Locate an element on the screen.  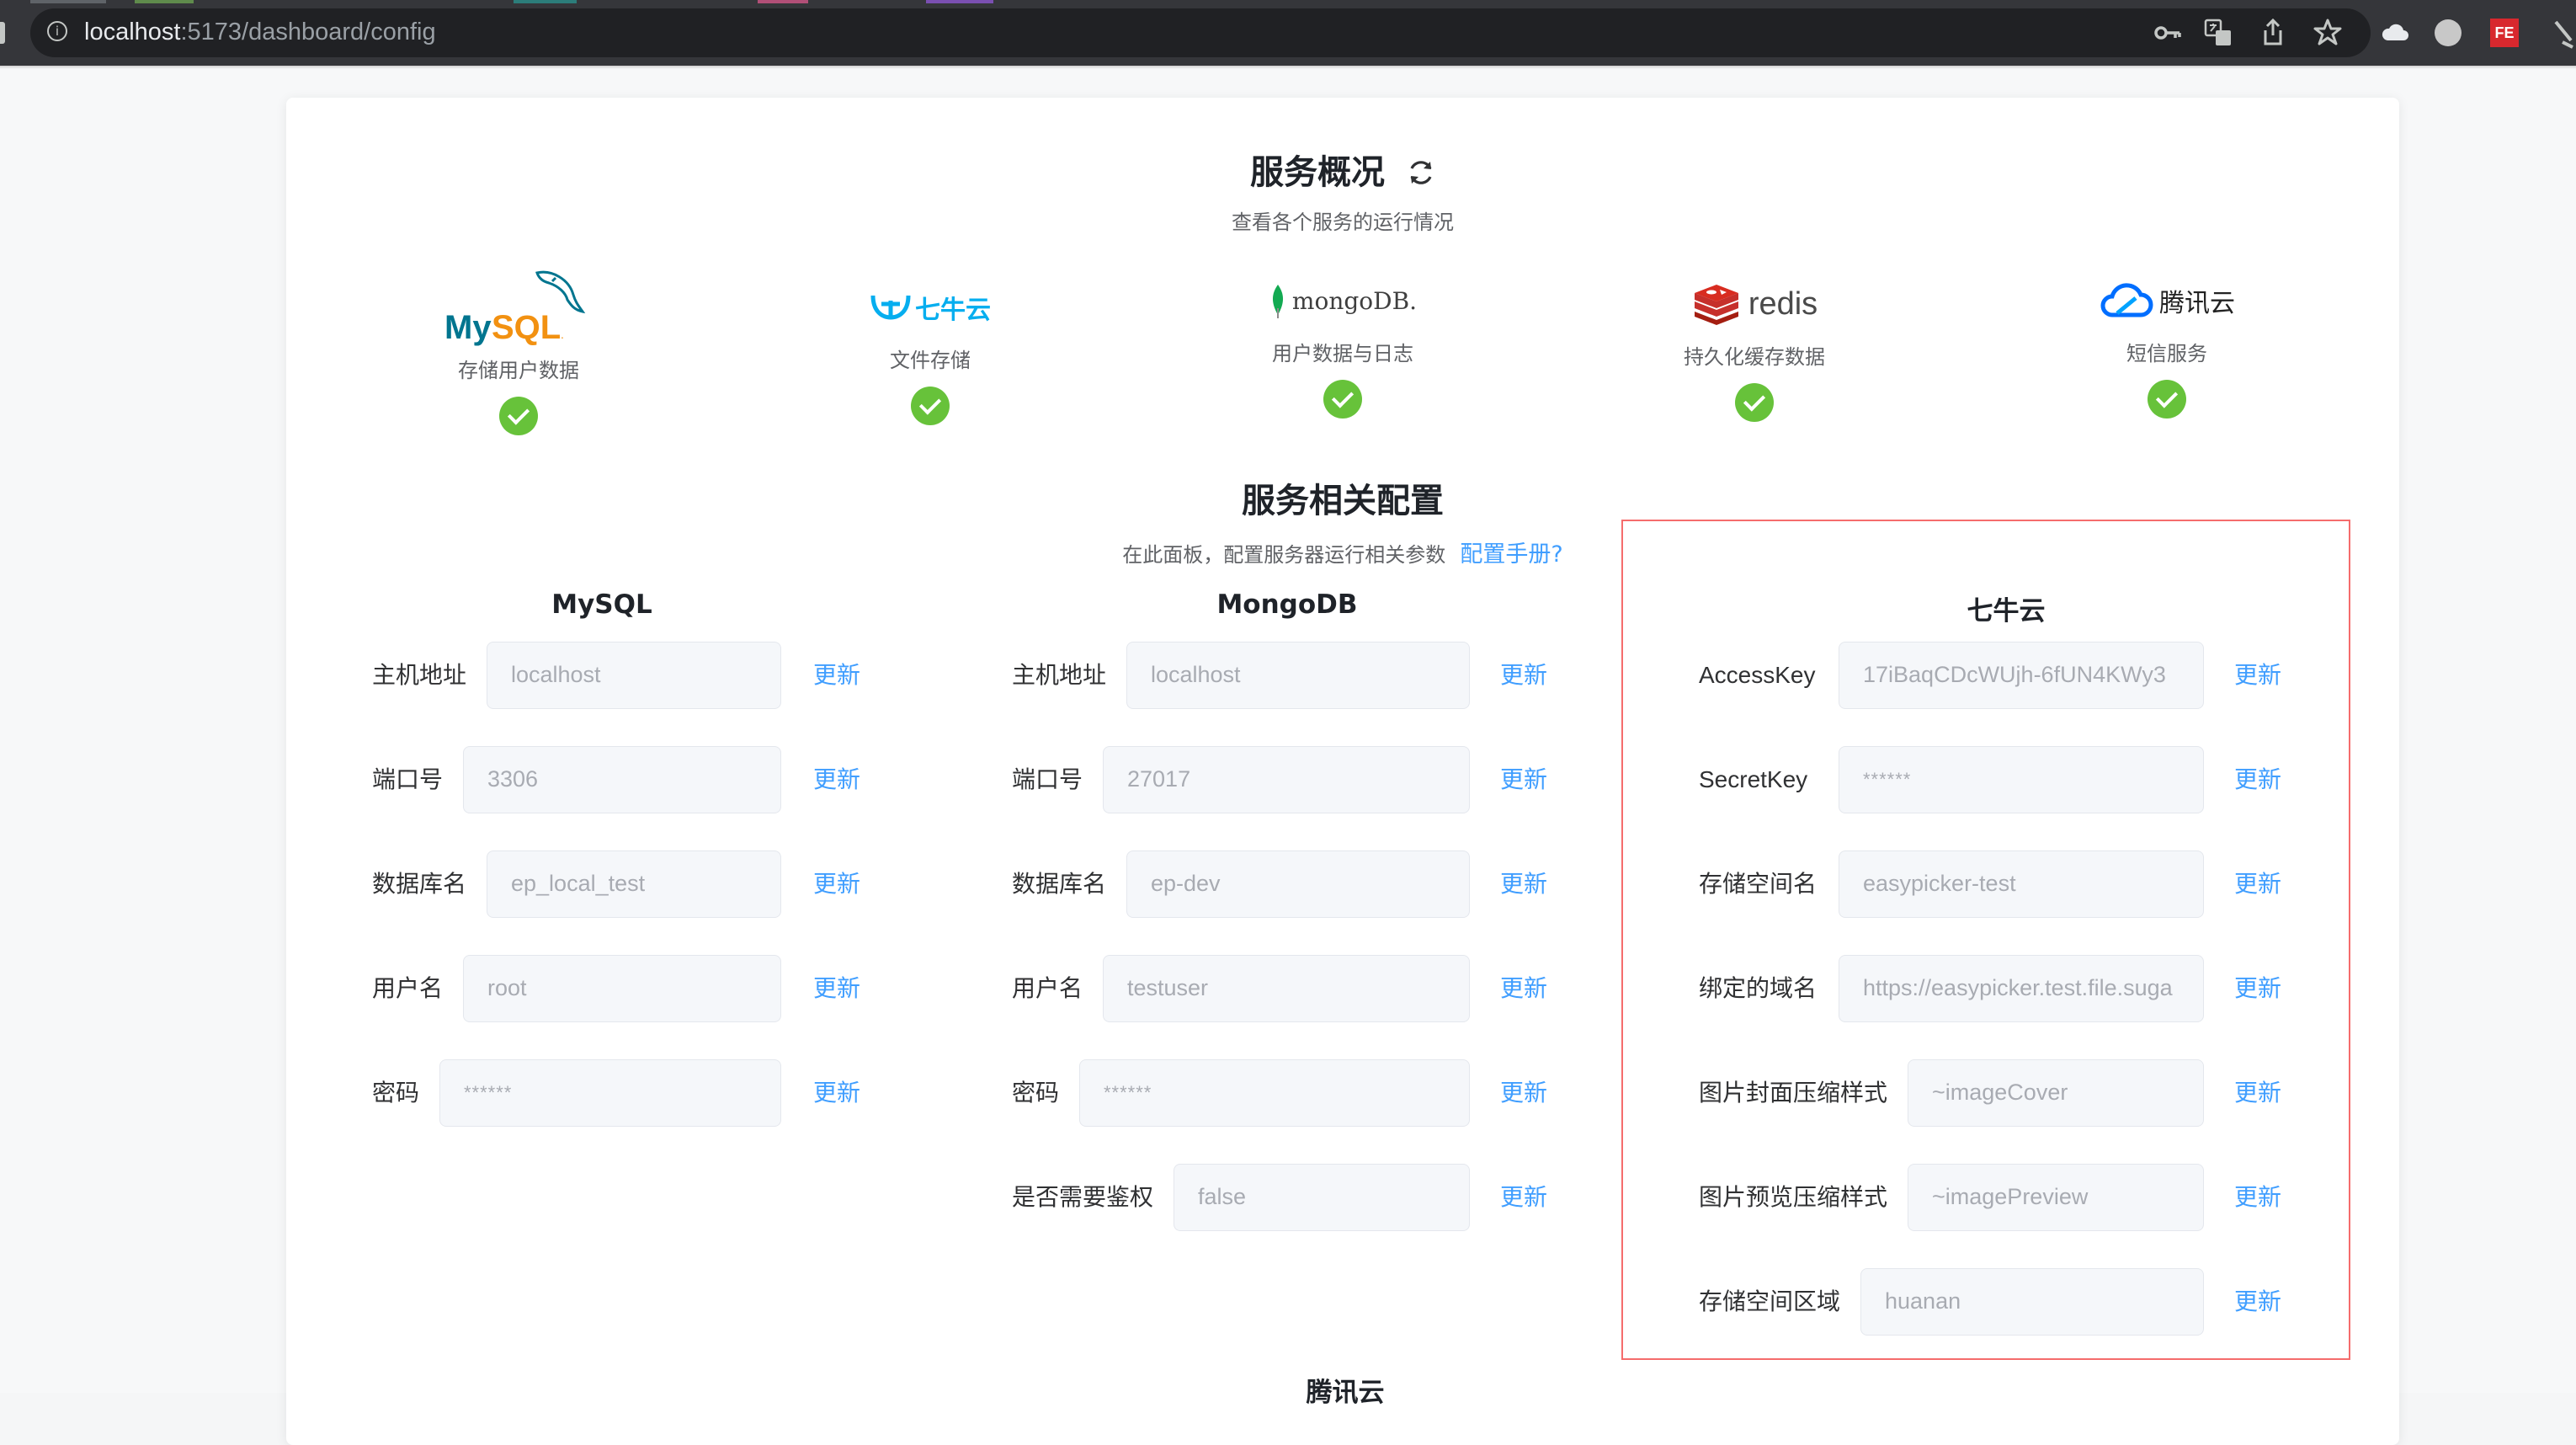
address-bar: i localhost:5173/dashboard/config is located at coordinates (1200, 33).